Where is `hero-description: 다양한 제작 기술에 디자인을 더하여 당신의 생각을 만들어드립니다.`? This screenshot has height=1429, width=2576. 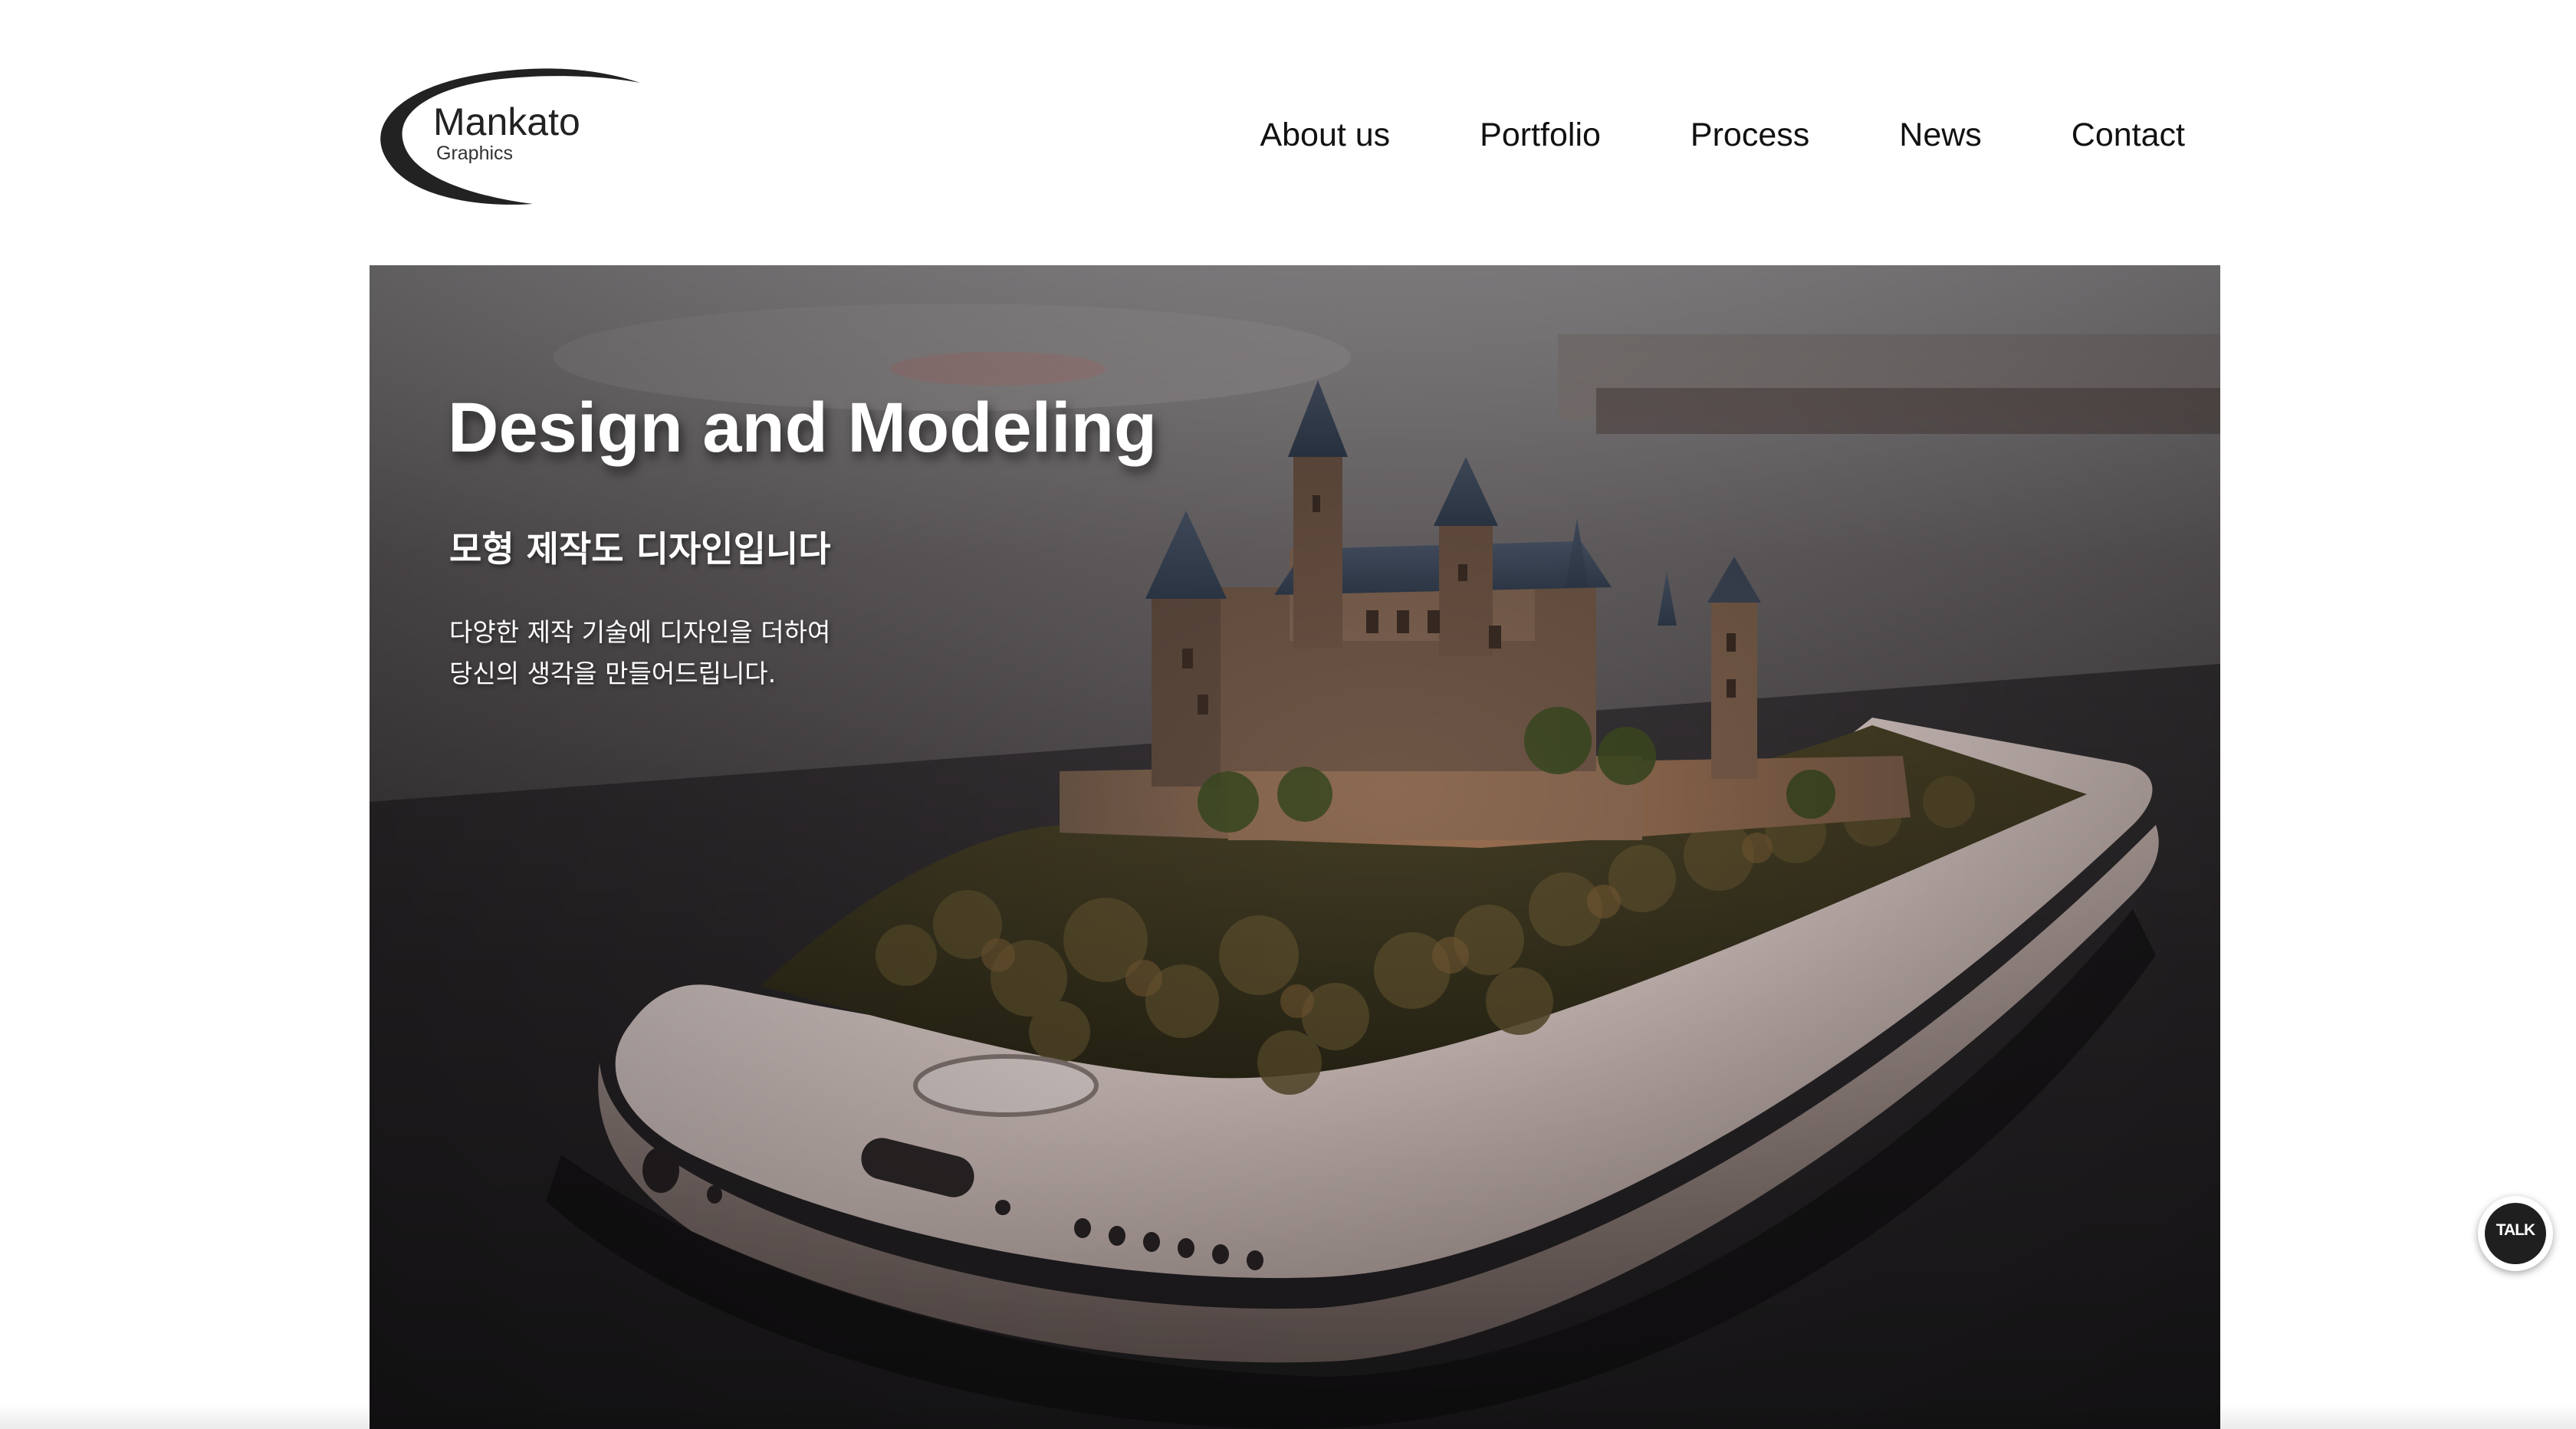
hero-description: 다양한 제작 기술에 디자인을 더하여 당신의 생각을 만들어드립니다. is located at coordinates (640, 653).